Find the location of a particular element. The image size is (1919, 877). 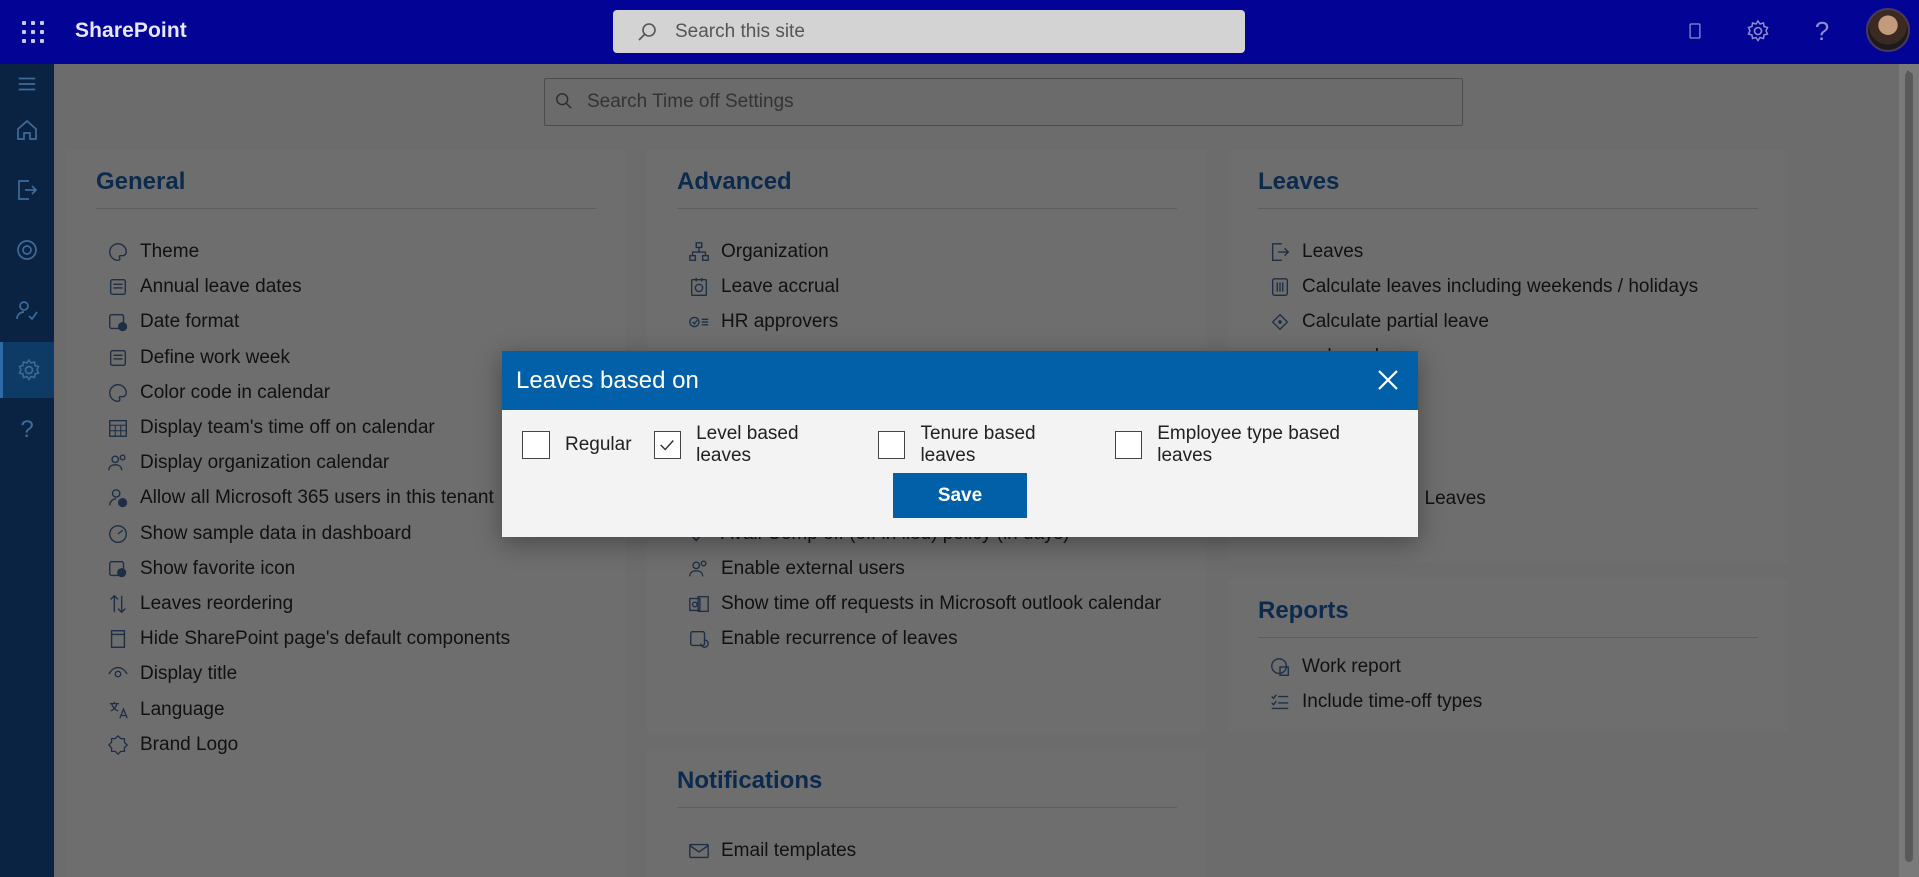

general-item: Show favorite icon is located at coordinates (200, 569).